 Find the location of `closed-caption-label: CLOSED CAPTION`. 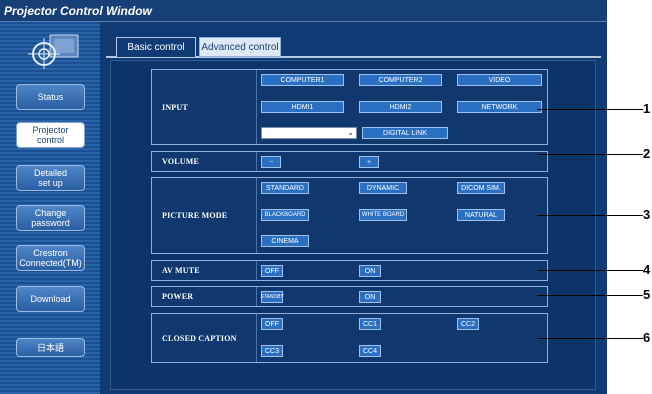

closed-caption-label: CLOSED CAPTION is located at coordinates (199, 338).